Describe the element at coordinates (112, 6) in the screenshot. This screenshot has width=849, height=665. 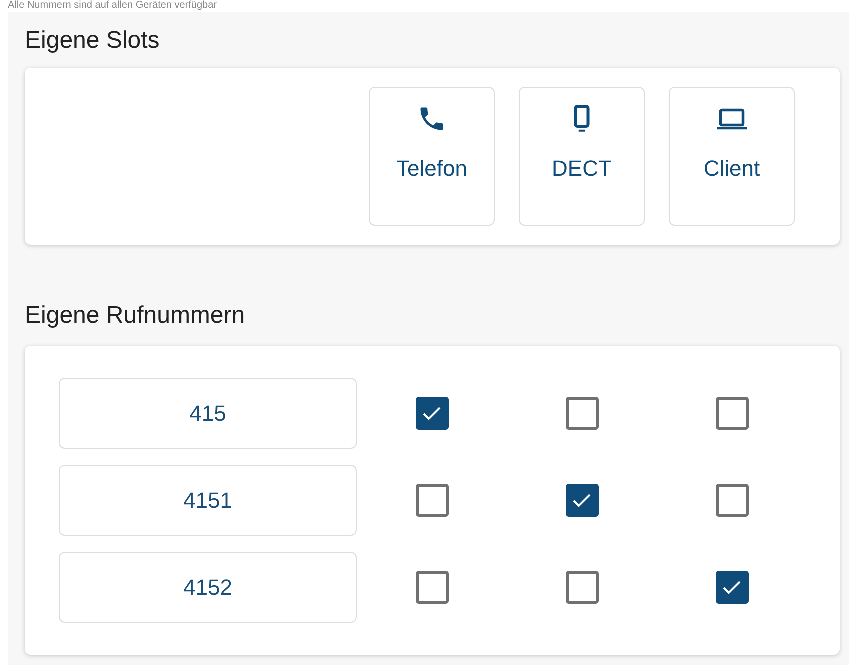
I see `notice-text: Alle Nummern sind auf allen Geräten verfügbar` at that location.